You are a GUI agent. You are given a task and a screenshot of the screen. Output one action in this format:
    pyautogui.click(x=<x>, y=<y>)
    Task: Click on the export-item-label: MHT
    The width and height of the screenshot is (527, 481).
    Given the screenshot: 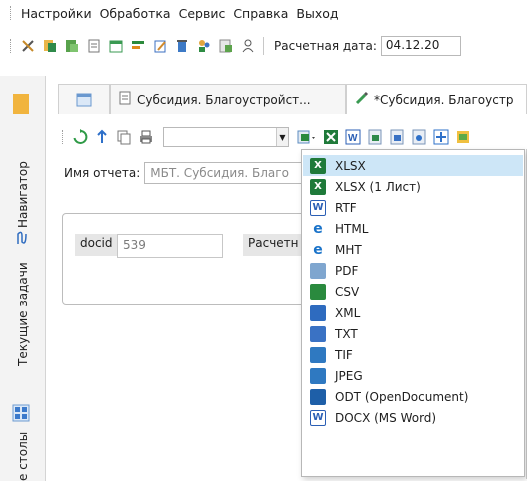 What is the action you would take?
    pyautogui.click(x=348, y=249)
    